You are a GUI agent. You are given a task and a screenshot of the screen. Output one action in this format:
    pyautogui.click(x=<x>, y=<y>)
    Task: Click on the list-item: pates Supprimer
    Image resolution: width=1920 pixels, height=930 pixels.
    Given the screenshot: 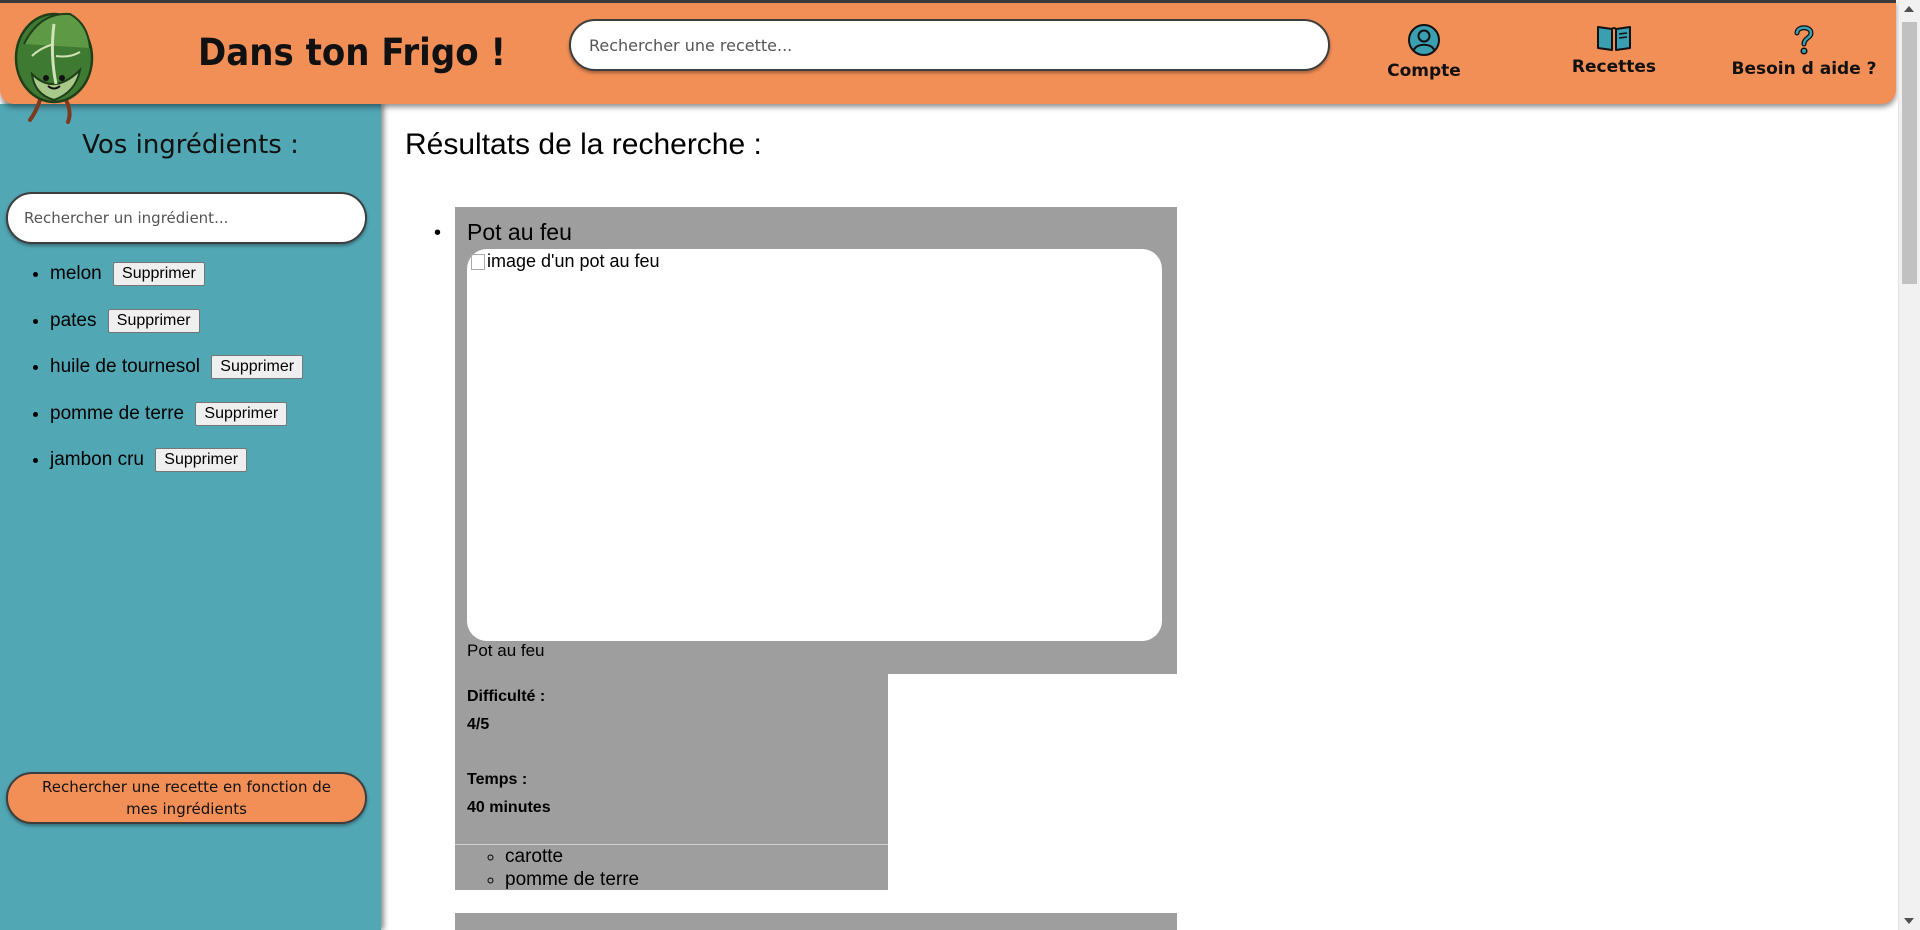 What is the action you would take?
    pyautogui.click(x=176, y=332)
    